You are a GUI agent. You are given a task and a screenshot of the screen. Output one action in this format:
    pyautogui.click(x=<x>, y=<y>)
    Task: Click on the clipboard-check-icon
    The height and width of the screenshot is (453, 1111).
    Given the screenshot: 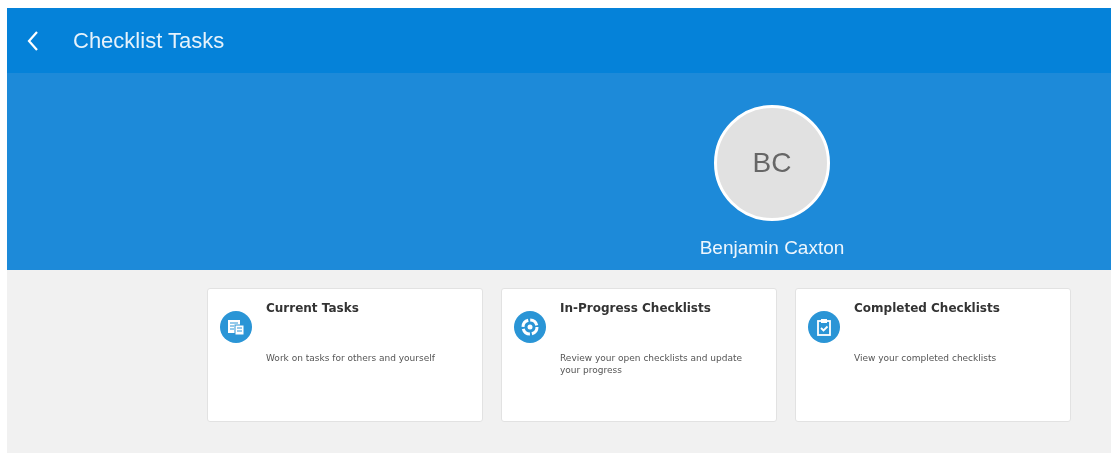 What is the action you would take?
    pyautogui.click(x=824, y=327)
    